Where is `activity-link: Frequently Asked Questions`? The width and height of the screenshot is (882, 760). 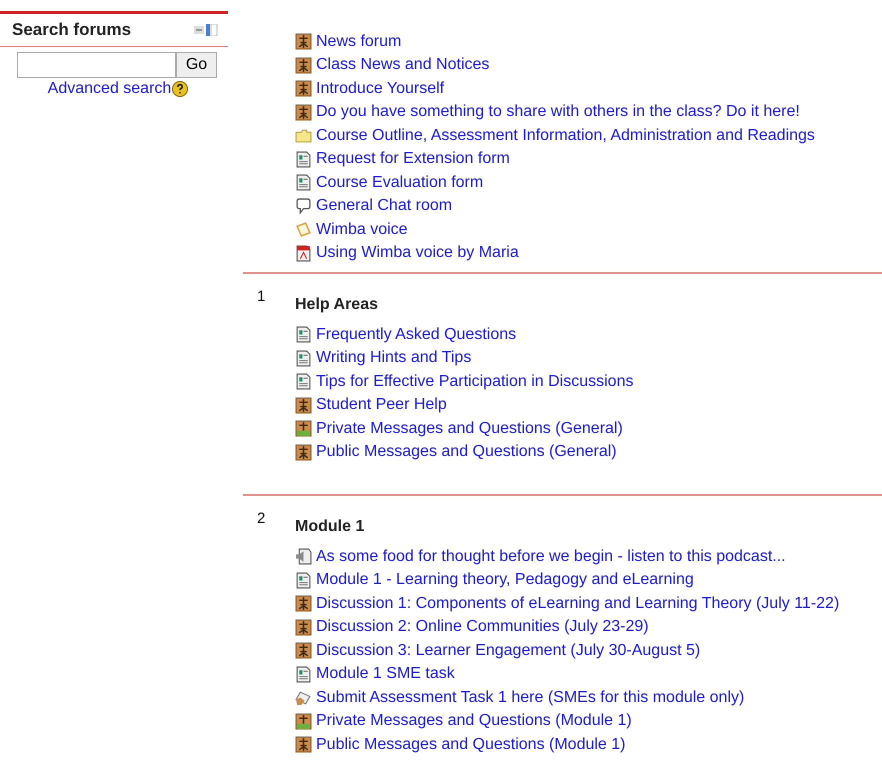 activity-link: Frequently Asked Questions is located at coordinates (416, 335).